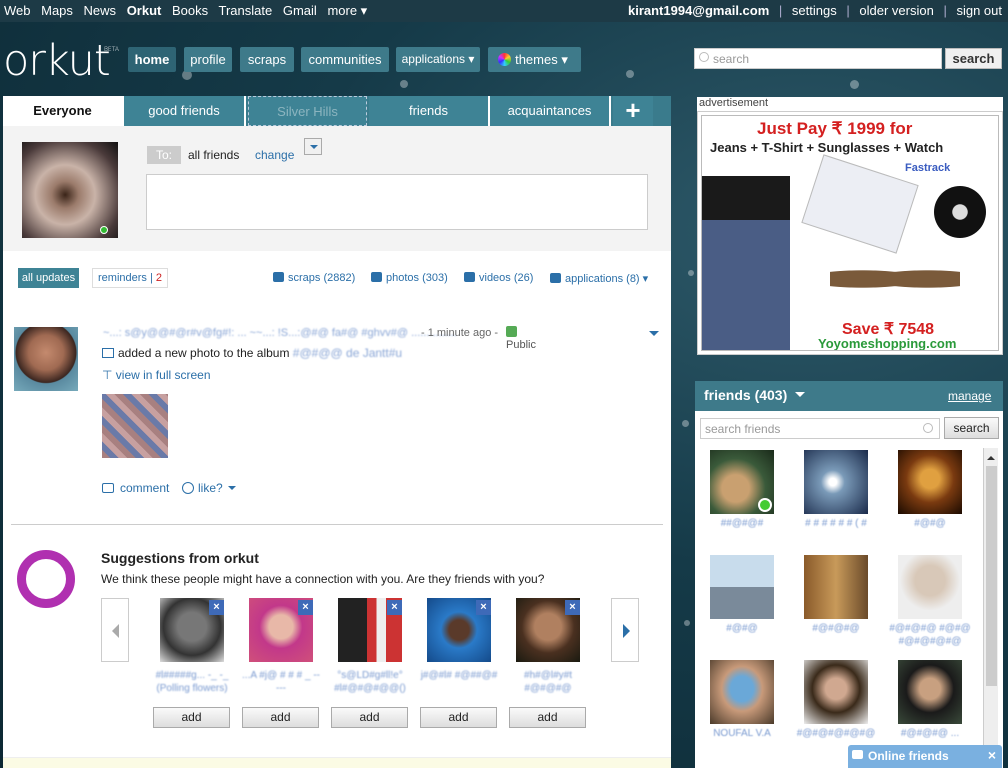  Describe the element at coordinates (429, 111) in the screenshot. I see `tab-friends: friends` at that location.